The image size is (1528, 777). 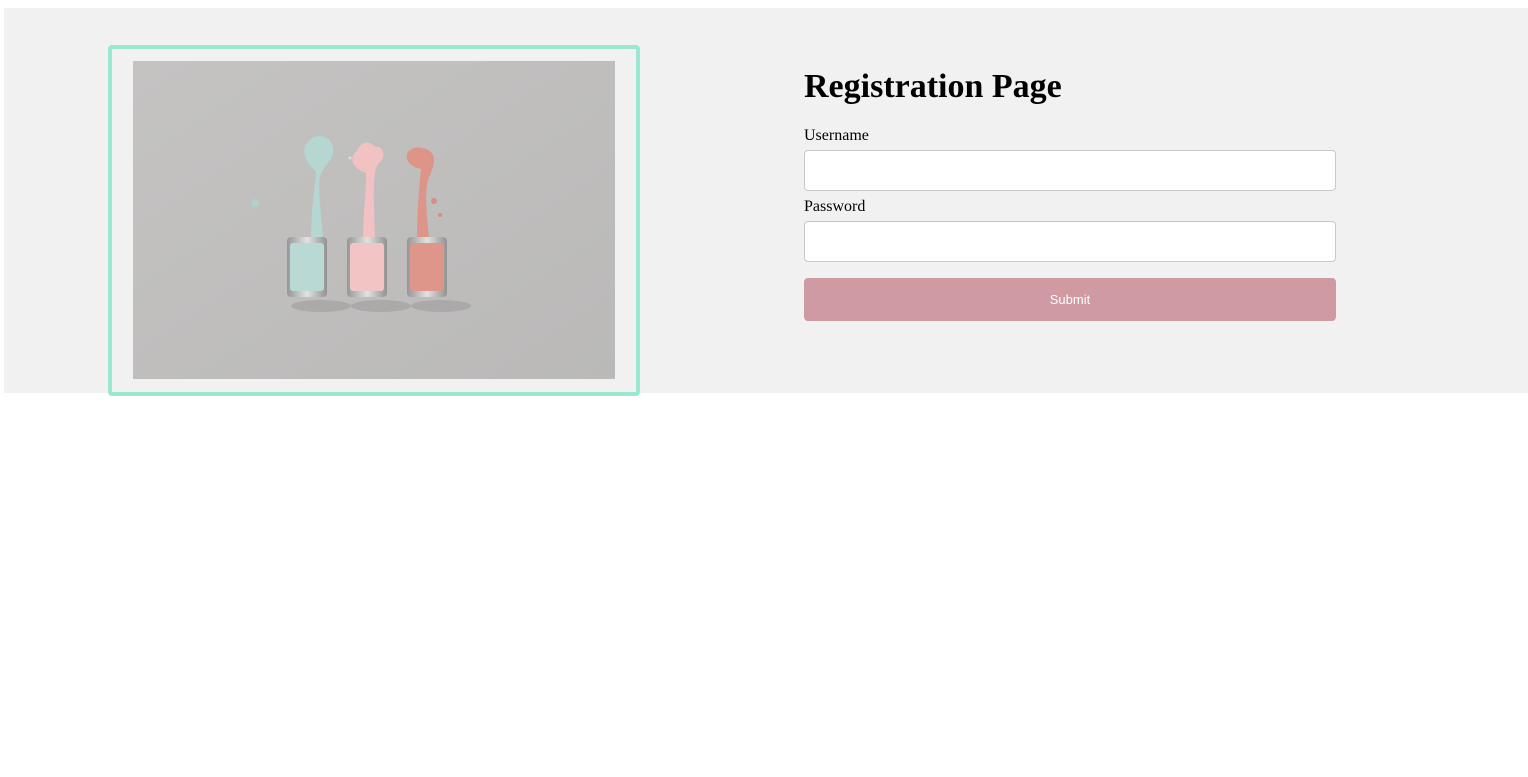 What do you see at coordinates (836, 135) in the screenshot?
I see `username-label: Username` at bounding box center [836, 135].